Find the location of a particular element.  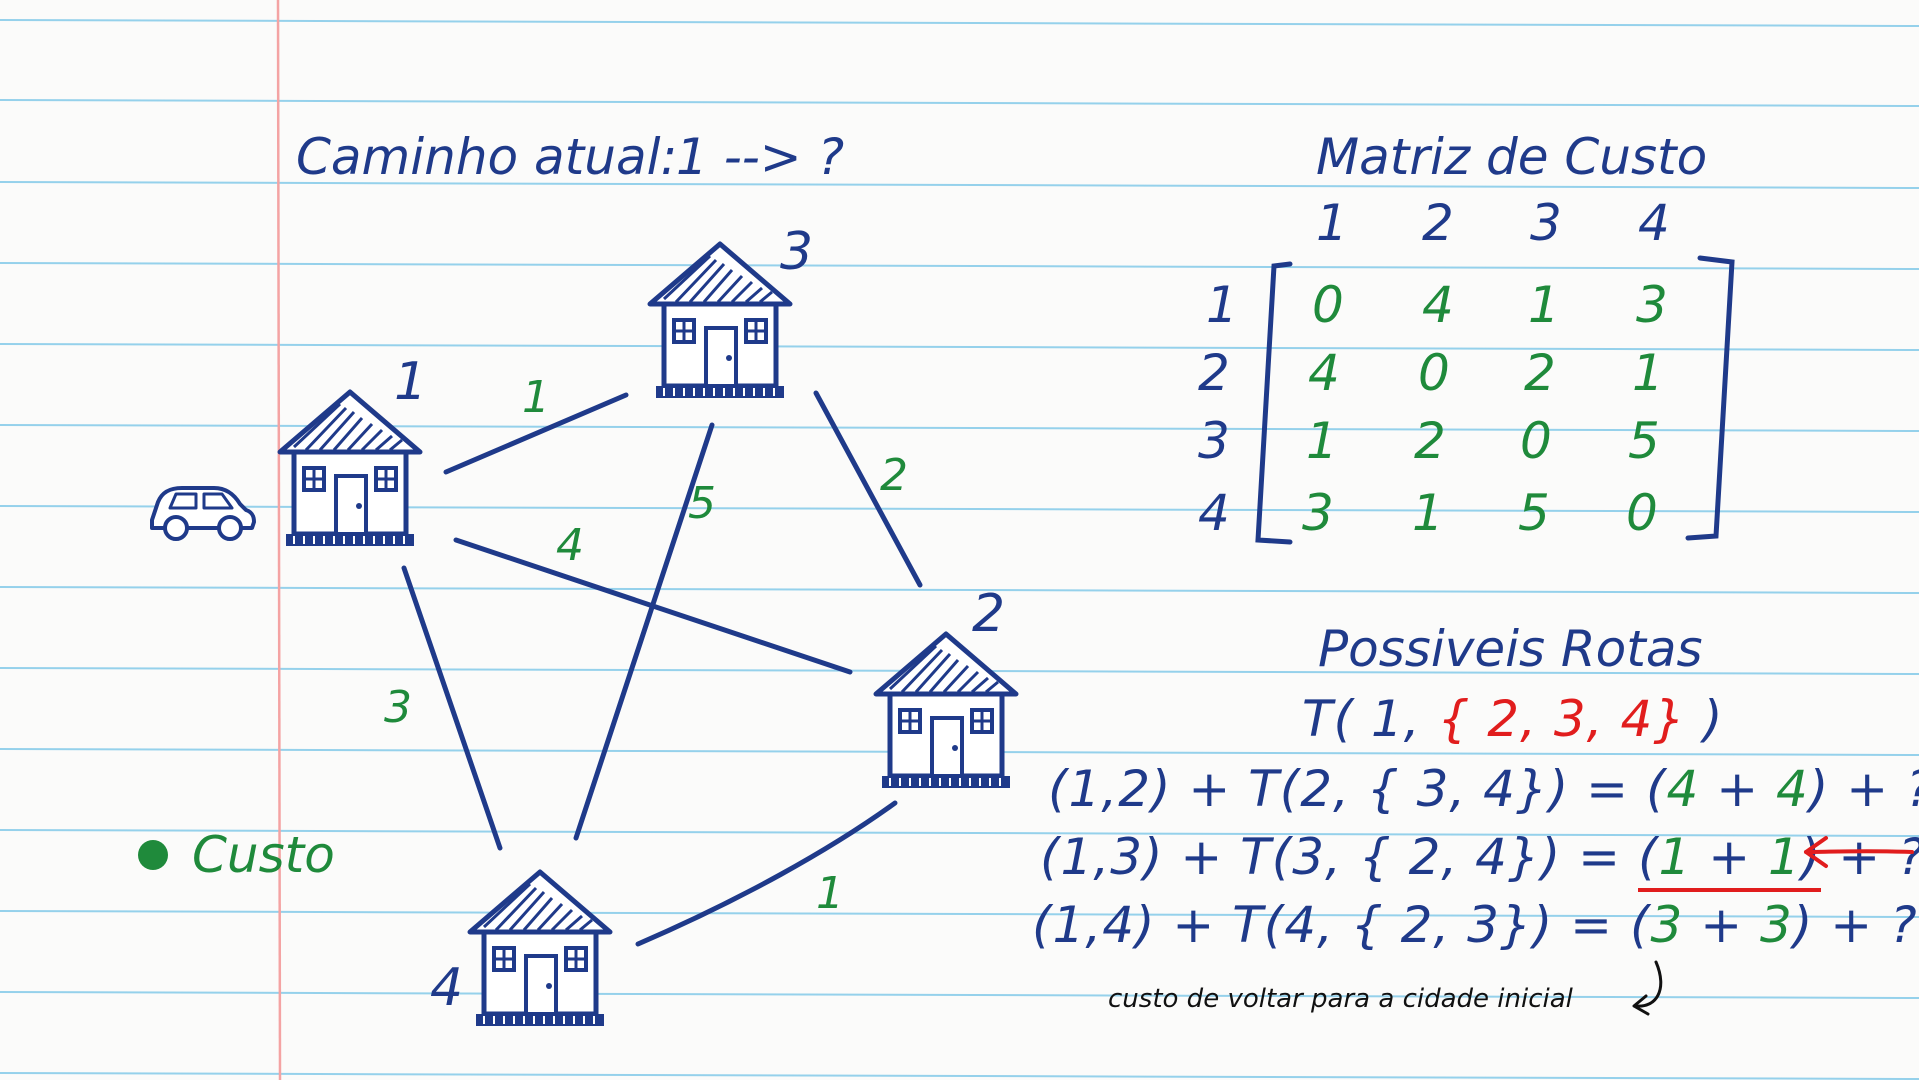

house-3-icon is located at coordinates (720, 321).